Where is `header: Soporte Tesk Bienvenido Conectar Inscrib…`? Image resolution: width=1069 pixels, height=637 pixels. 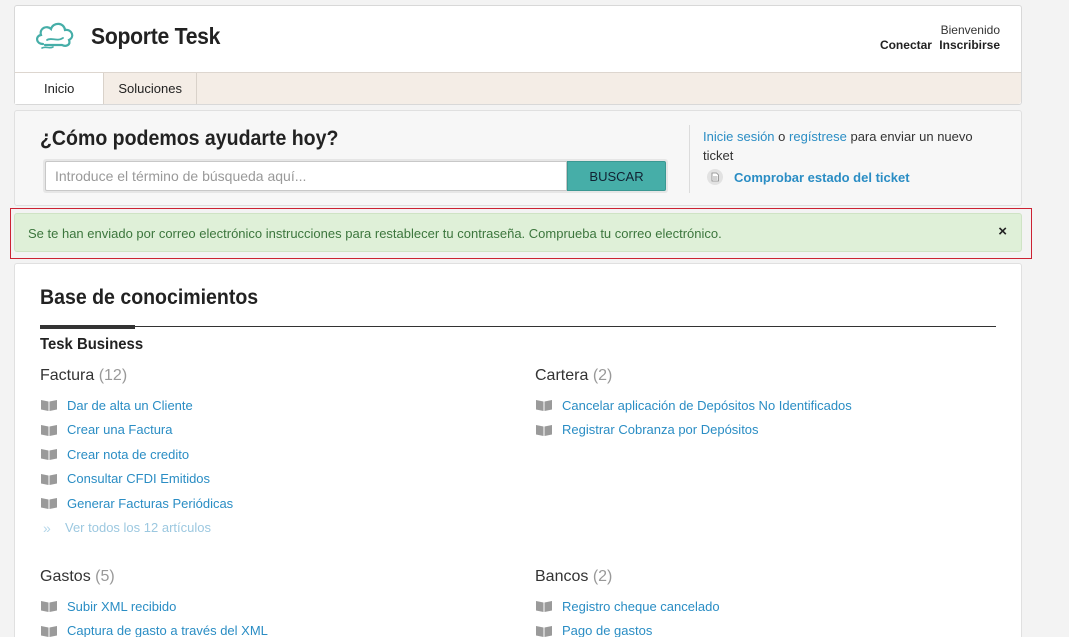
header: Soporte Tesk Bienvenido Conectar Inscrib… is located at coordinates (518, 55).